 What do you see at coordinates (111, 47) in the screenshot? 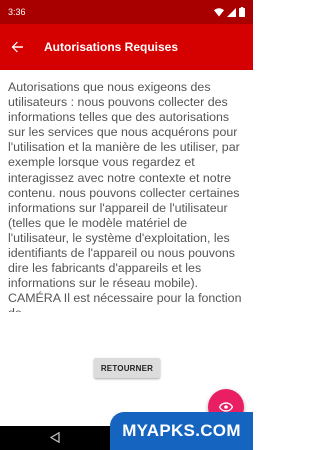
I see `page-title: Autorisations Requises` at bounding box center [111, 47].